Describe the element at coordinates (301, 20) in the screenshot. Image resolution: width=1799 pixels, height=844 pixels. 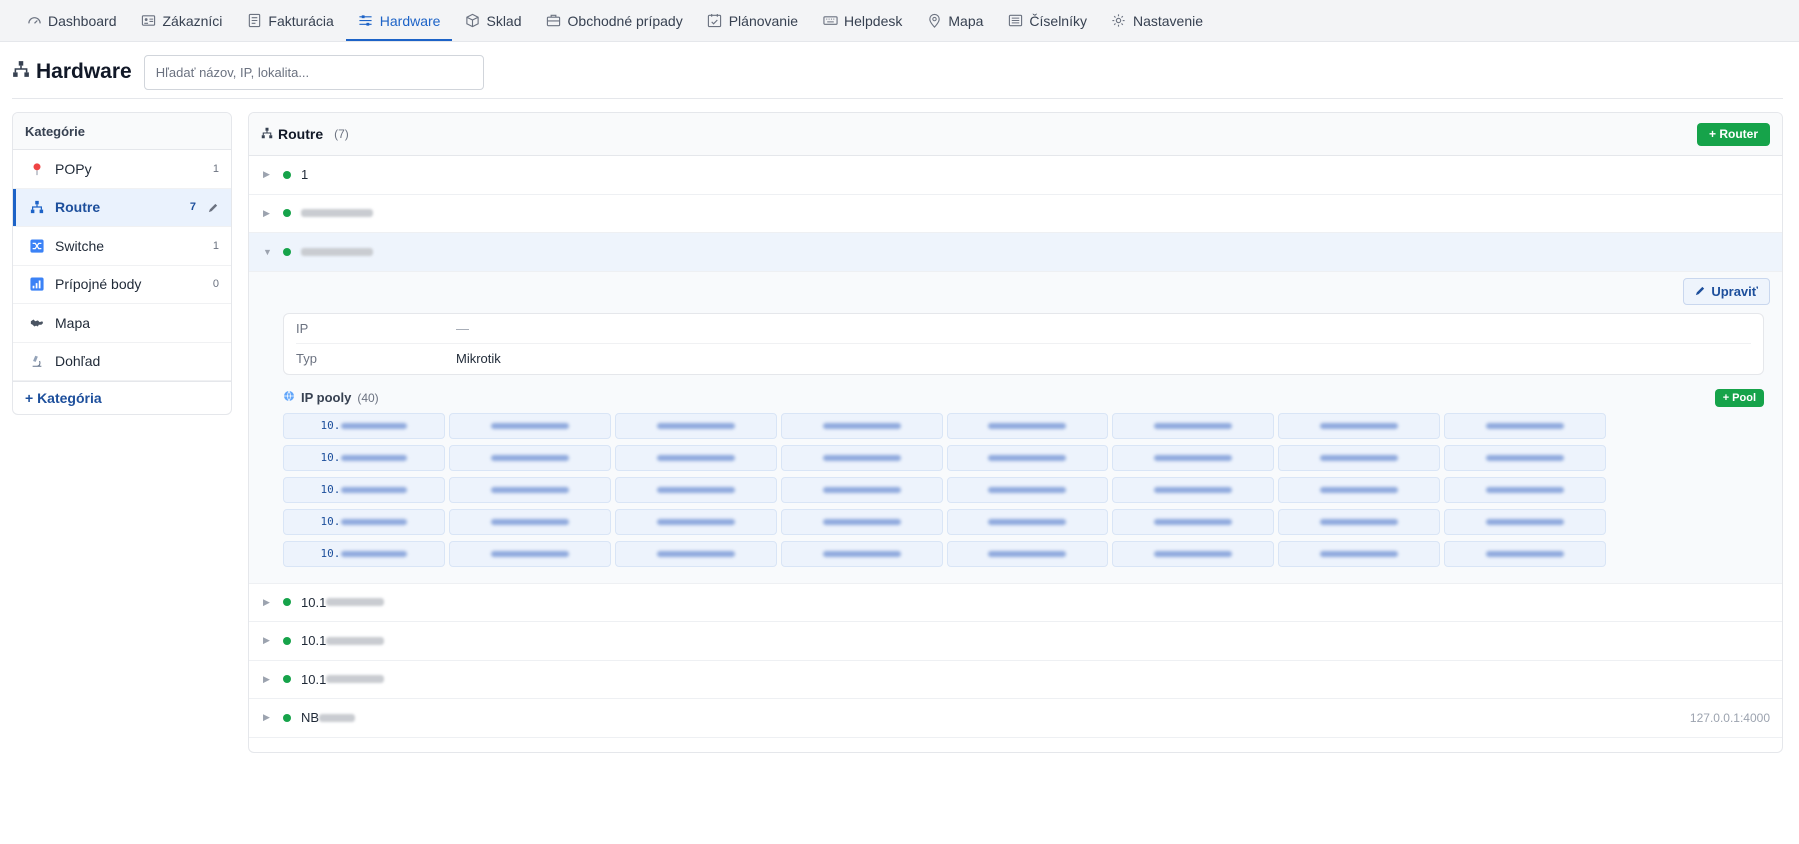
I see `nav-item-label: Fakturácia` at that location.